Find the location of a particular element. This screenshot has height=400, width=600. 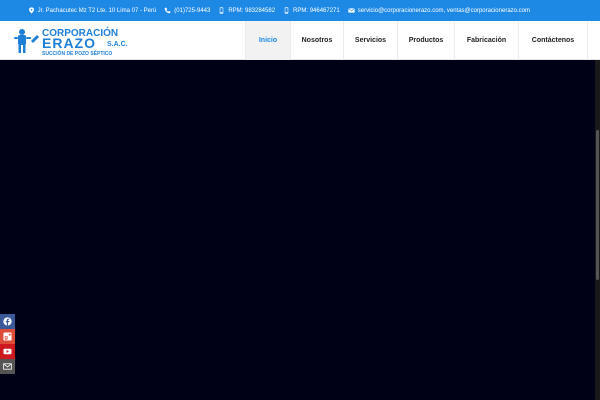

google-plus-icon: g is located at coordinates (7, 336).